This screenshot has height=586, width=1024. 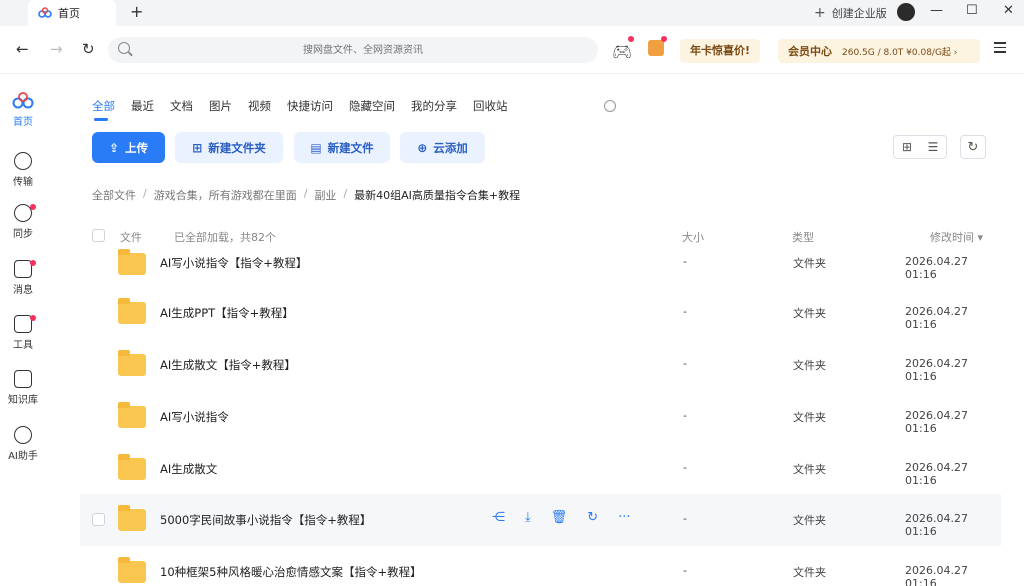 I want to click on new-file-button: ▤ 新建文件, so click(x=342, y=147).